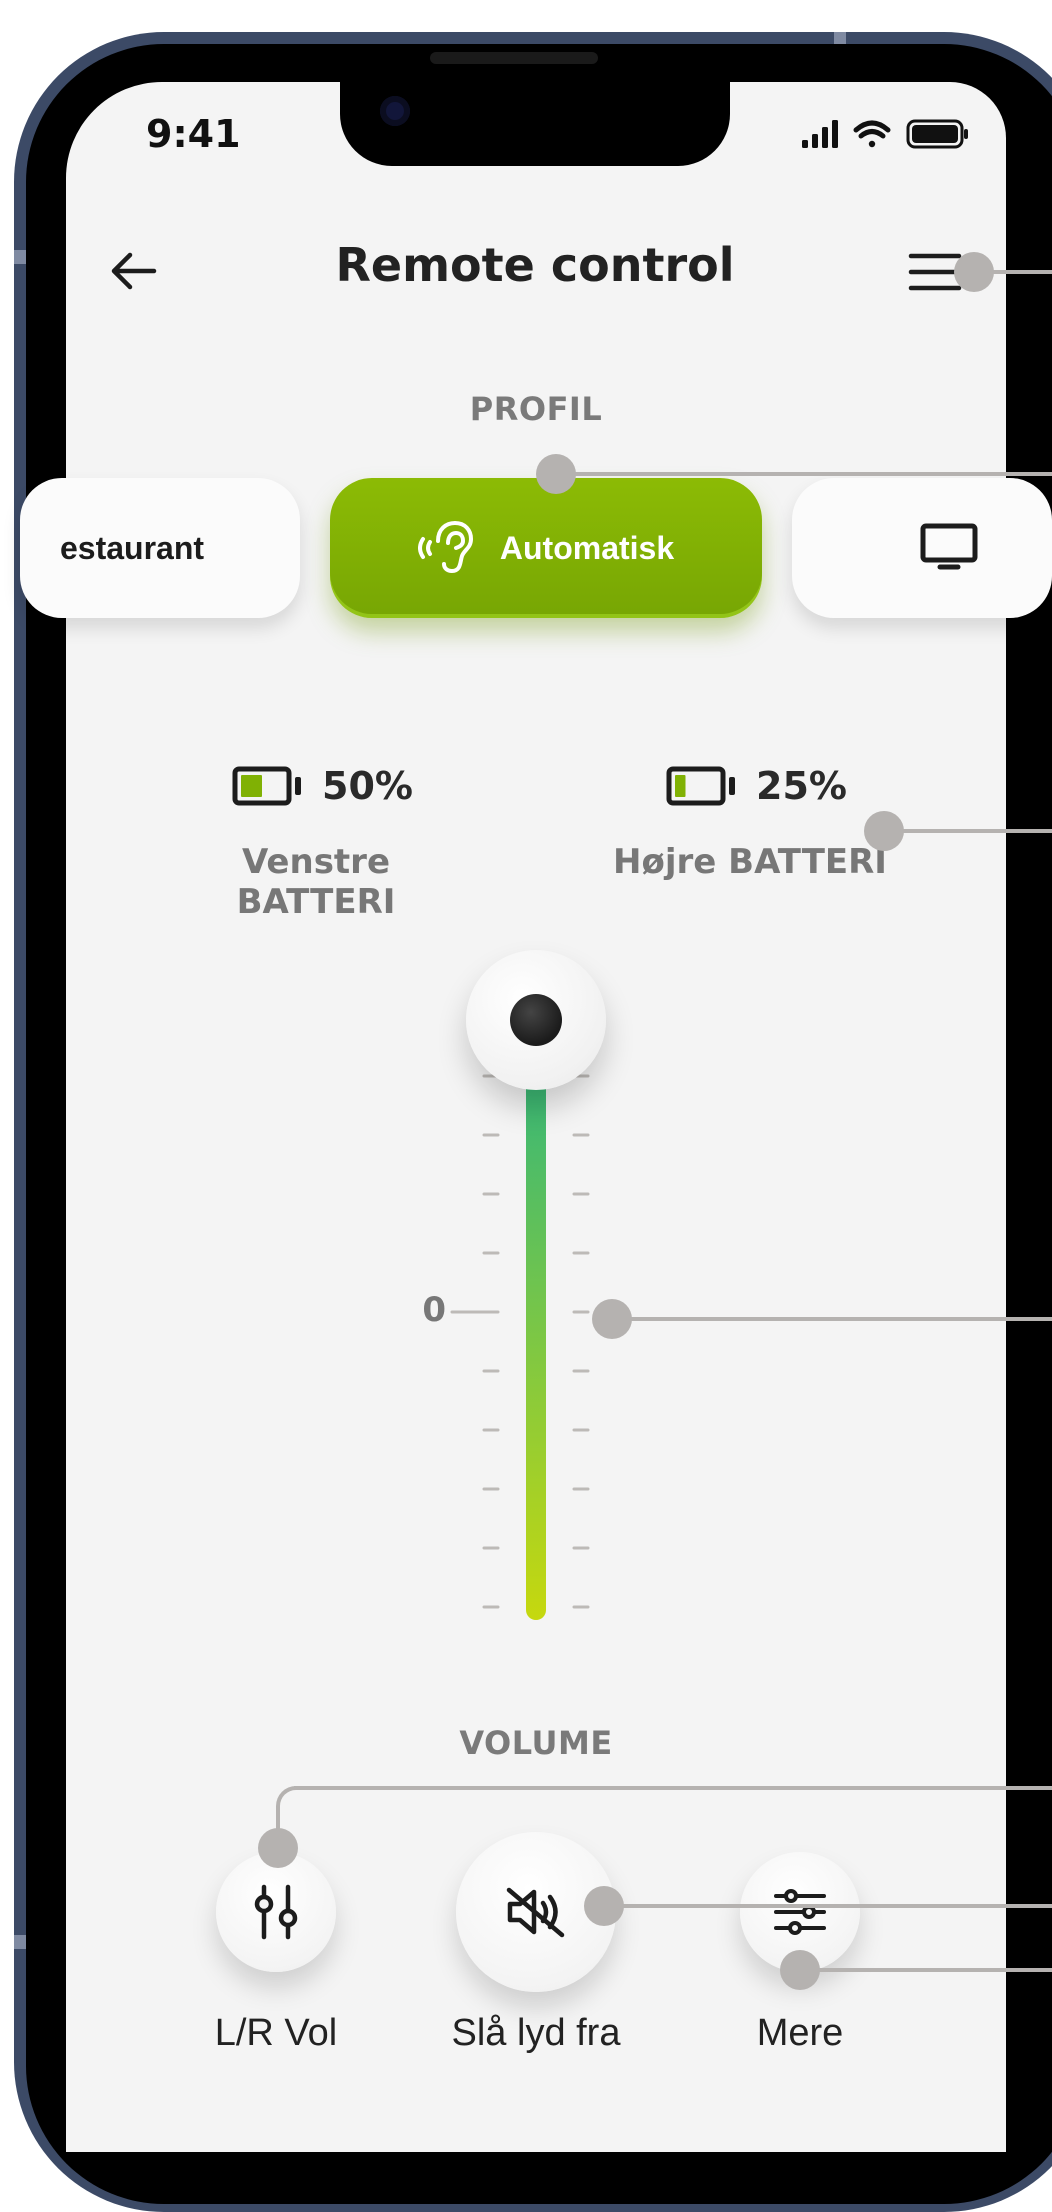 This screenshot has height=2212, width=1052. Describe the element at coordinates (968, 831) in the screenshot. I see `callout-line-battery` at that location.